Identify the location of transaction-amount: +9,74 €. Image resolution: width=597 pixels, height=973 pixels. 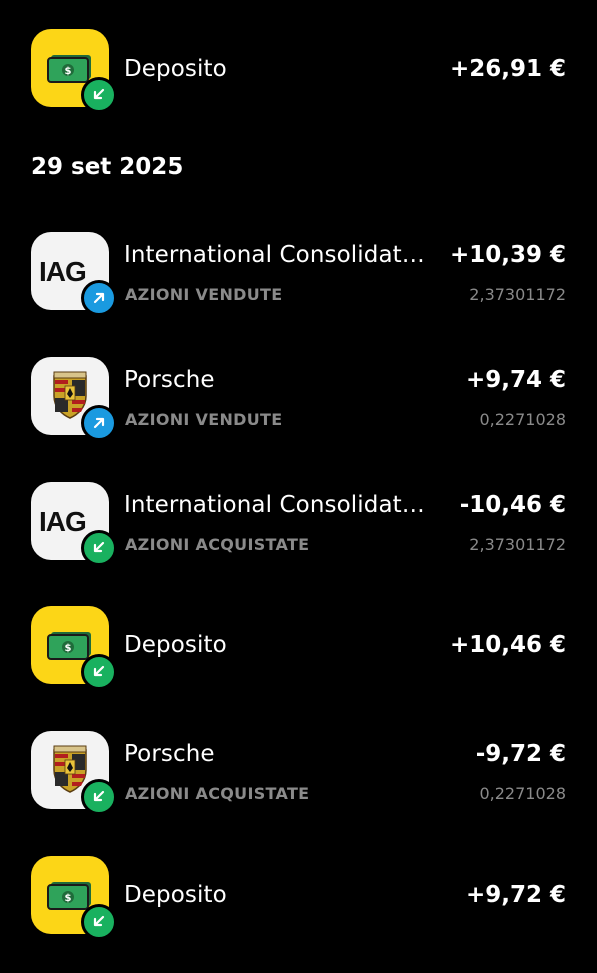
(515, 380).